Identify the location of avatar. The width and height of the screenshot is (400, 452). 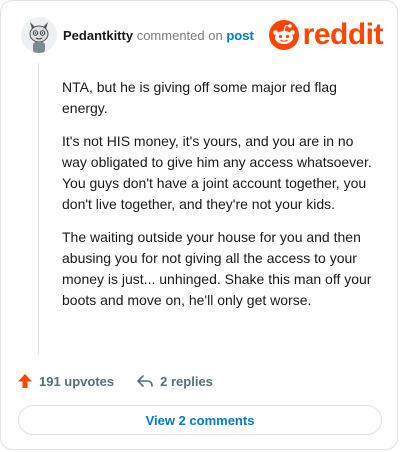
(39, 35).